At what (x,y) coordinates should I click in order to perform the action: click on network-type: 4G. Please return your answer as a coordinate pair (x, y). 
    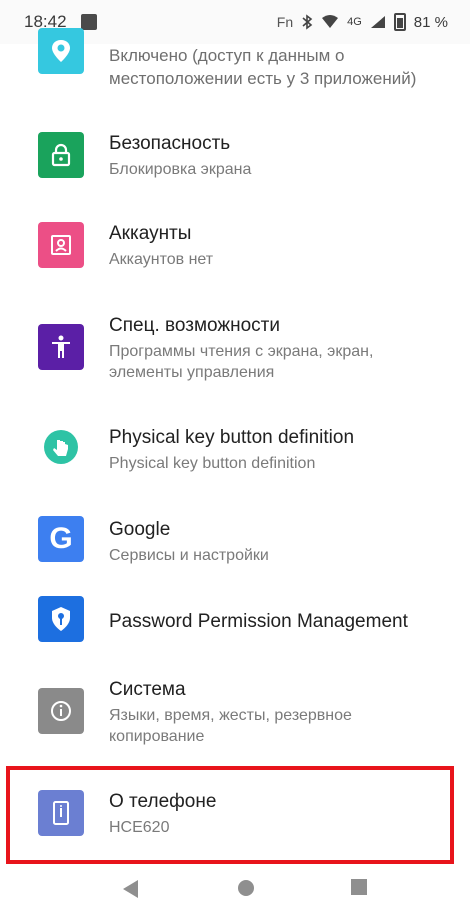
    Looking at the image, I should click on (354, 22).